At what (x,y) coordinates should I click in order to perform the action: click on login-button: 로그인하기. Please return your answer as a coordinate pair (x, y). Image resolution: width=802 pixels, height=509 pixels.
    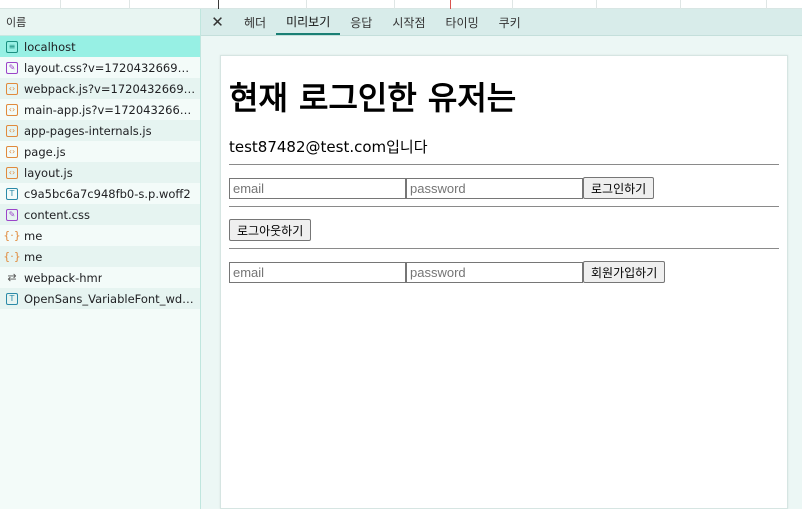
    Looking at the image, I should click on (619, 188).